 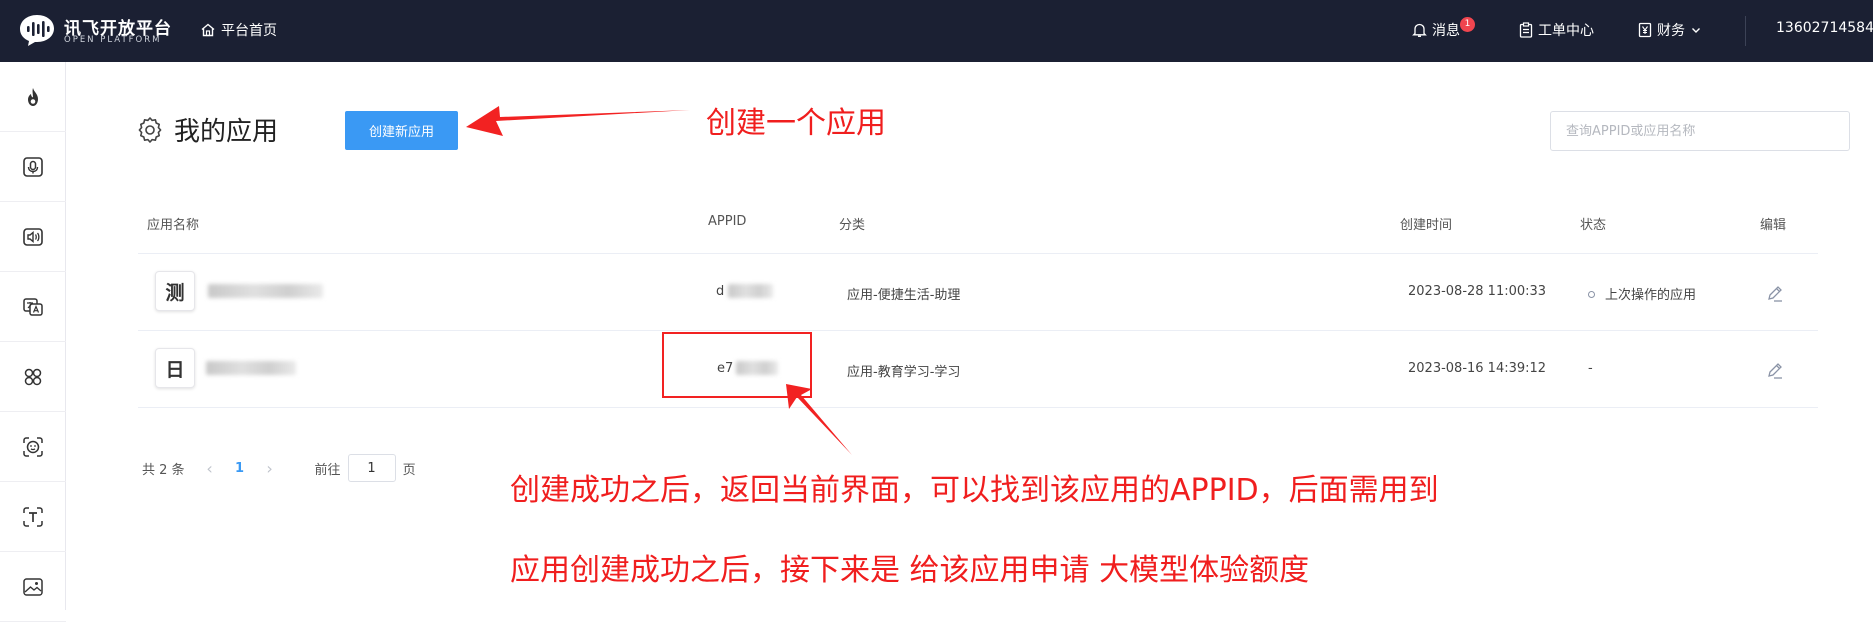 I want to click on image-icon, so click(x=33, y=586).